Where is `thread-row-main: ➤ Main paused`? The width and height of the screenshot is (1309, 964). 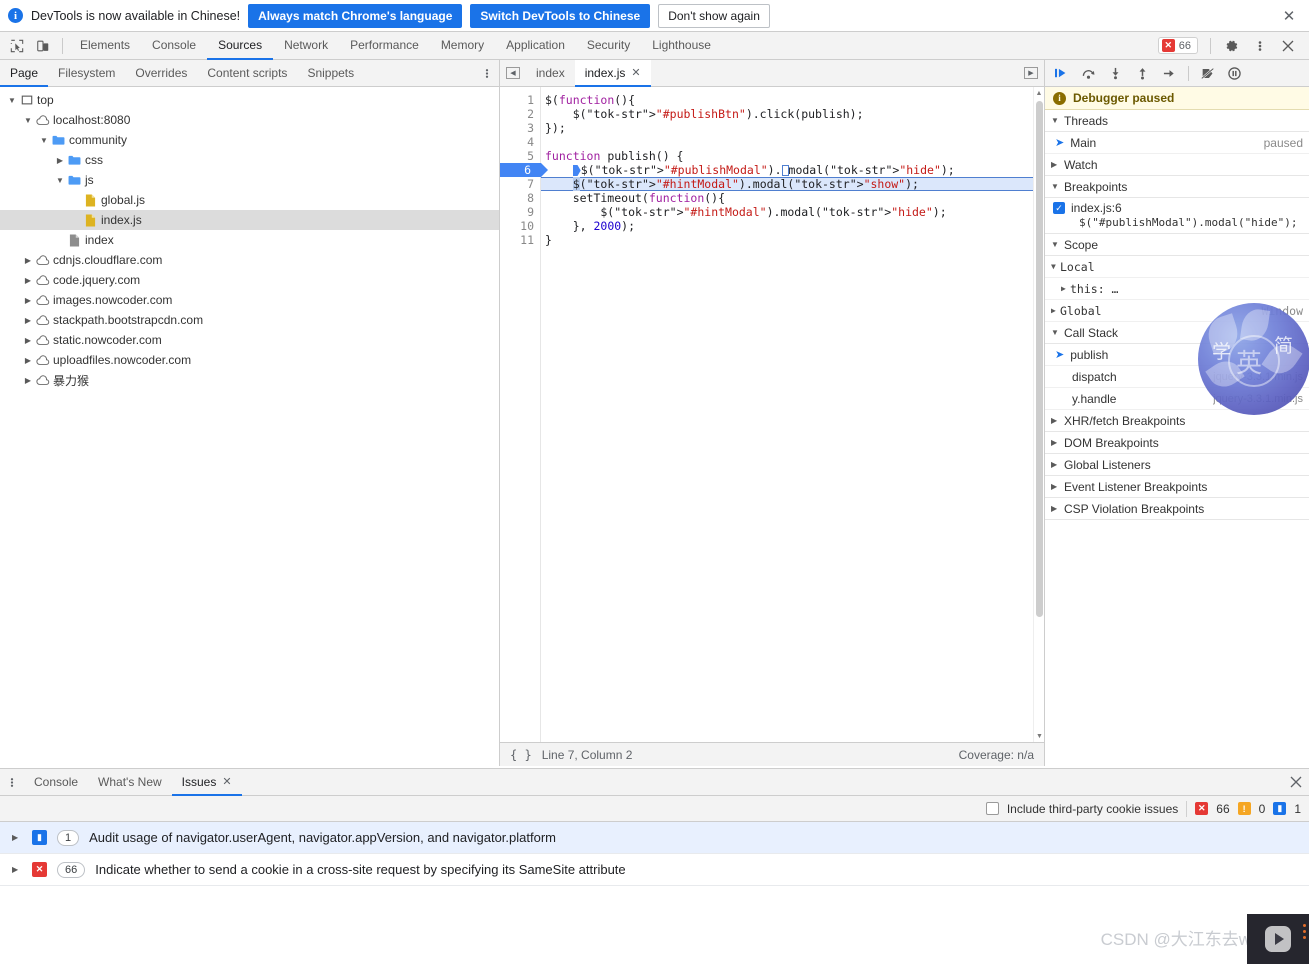 thread-row-main: ➤ Main paused is located at coordinates (1177, 143).